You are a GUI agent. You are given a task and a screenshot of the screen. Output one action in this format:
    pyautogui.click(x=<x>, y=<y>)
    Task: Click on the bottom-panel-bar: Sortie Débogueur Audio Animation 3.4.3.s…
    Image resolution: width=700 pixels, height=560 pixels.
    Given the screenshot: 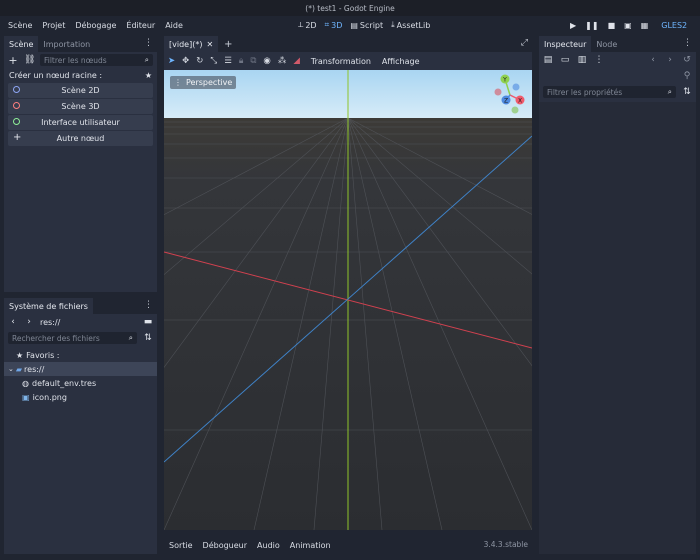 What is the action you would take?
    pyautogui.click(x=348, y=545)
    